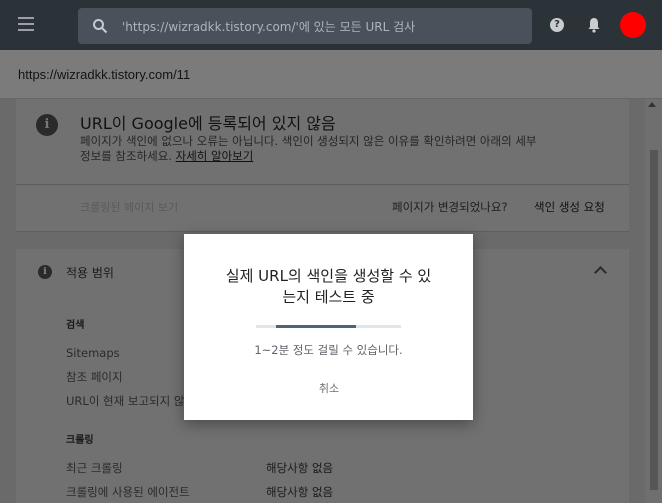 This screenshot has width=662, height=503. Describe the element at coordinates (128, 492) in the screenshot. I see `crawled-as-label: 크롤링에 사용된 에이전트` at that location.